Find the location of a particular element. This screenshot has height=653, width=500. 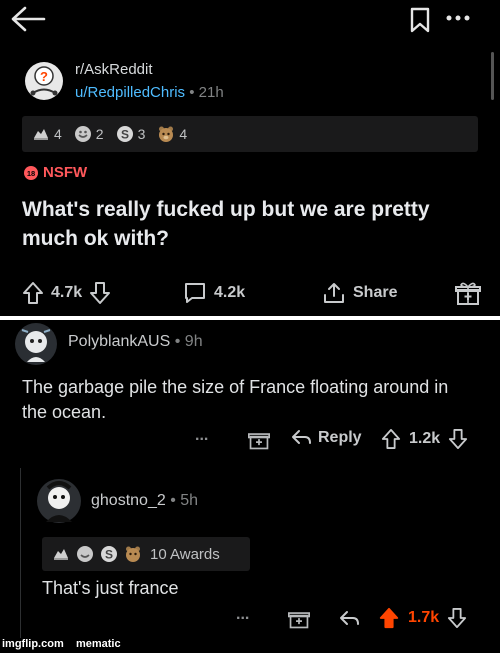

comment2-age: 5h is located at coordinates (189, 500).